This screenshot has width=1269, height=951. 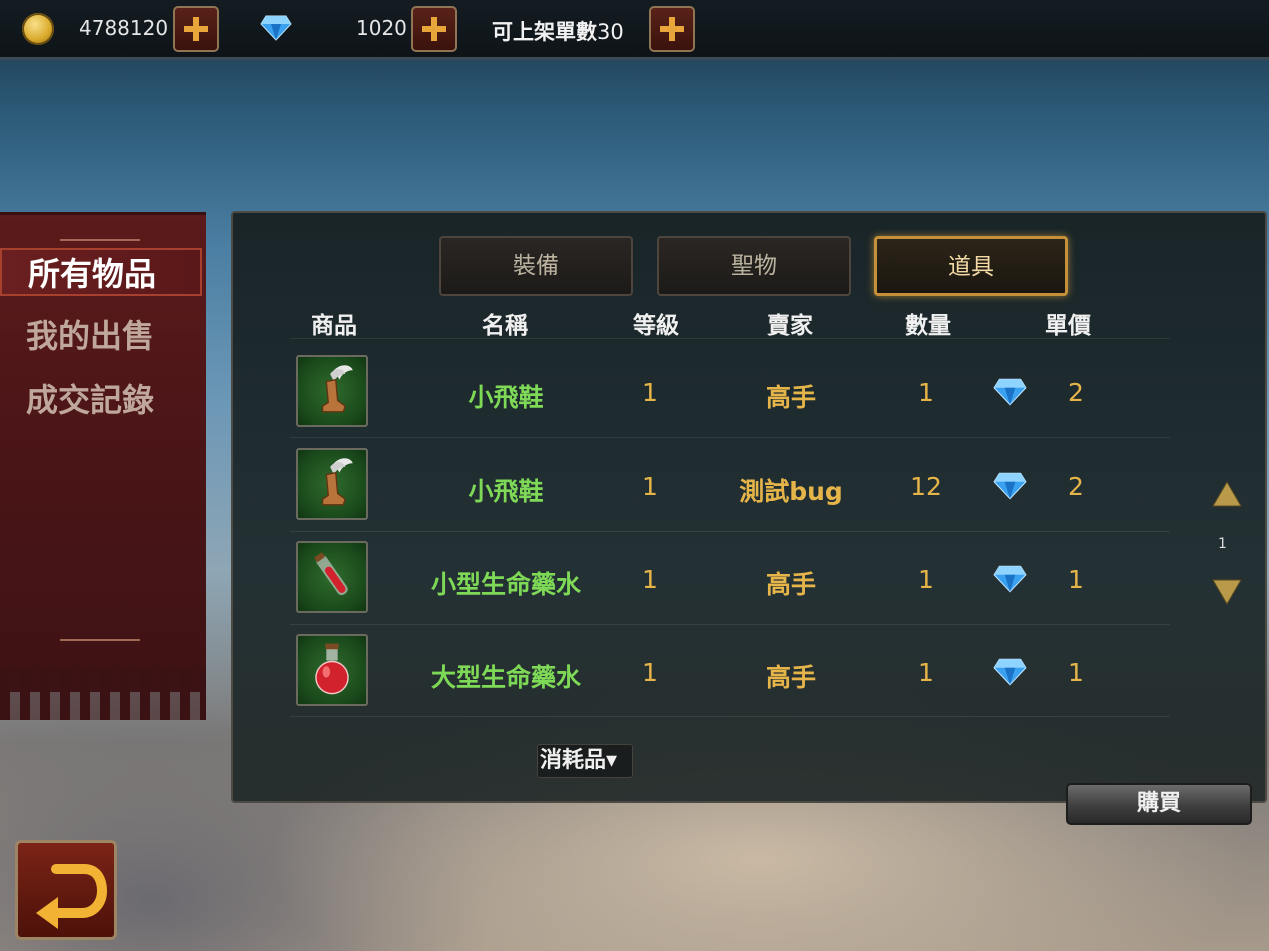 What do you see at coordinates (656, 326) in the screenshot?
I see `header-level: 等級` at bounding box center [656, 326].